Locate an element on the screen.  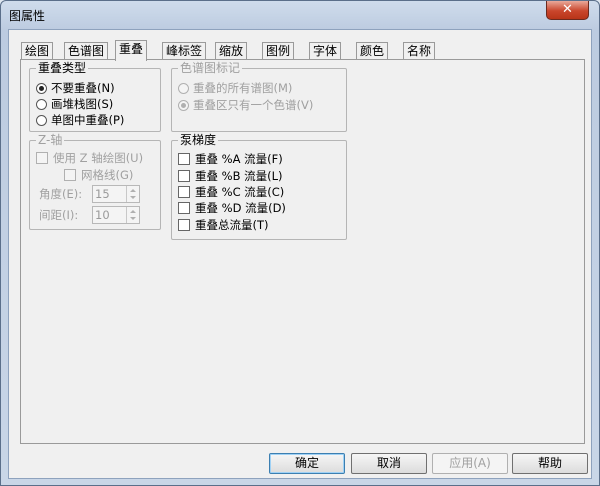
radio-label: 单图中重叠(P) is located at coordinates (88, 120).